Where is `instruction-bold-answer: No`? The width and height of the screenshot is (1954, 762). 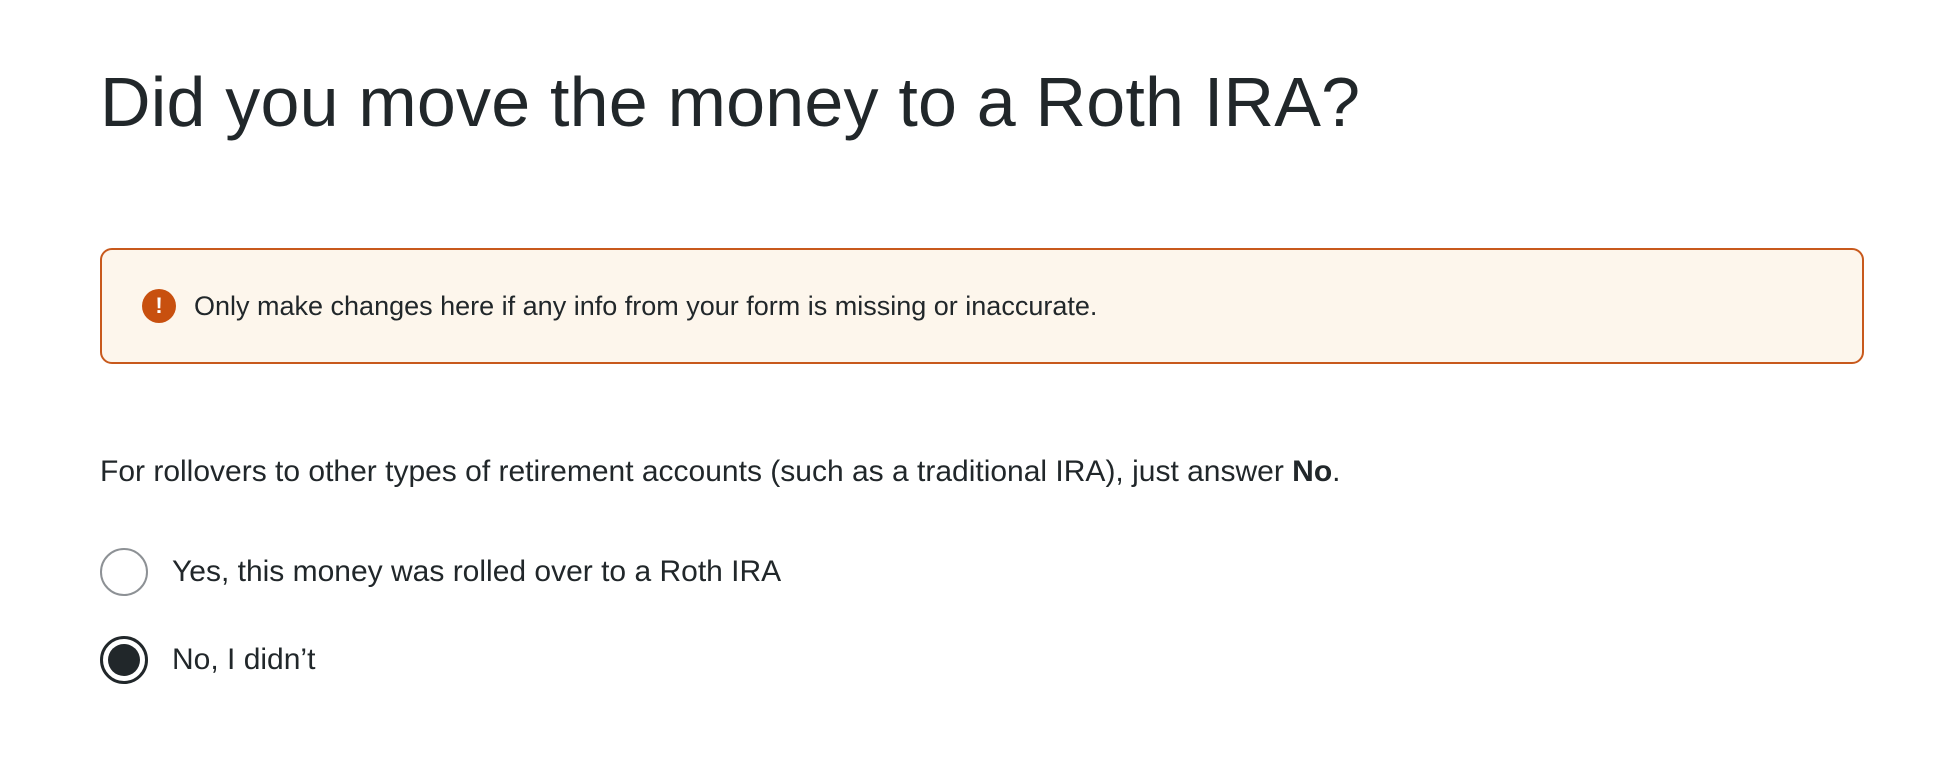
instruction-bold-answer: No is located at coordinates (1312, 471).